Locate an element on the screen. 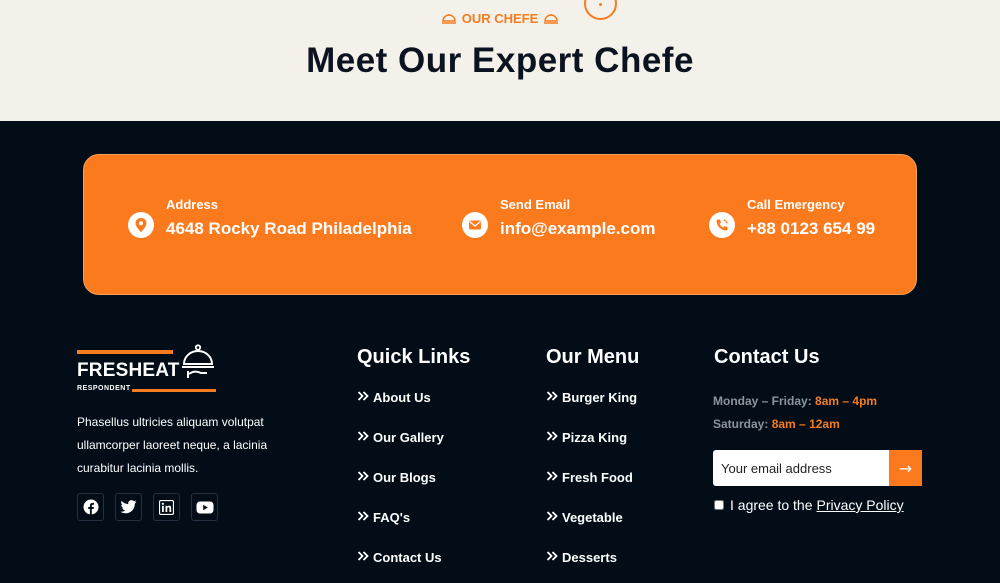  email-value: info@example.com is located at coordinates (577, 229).